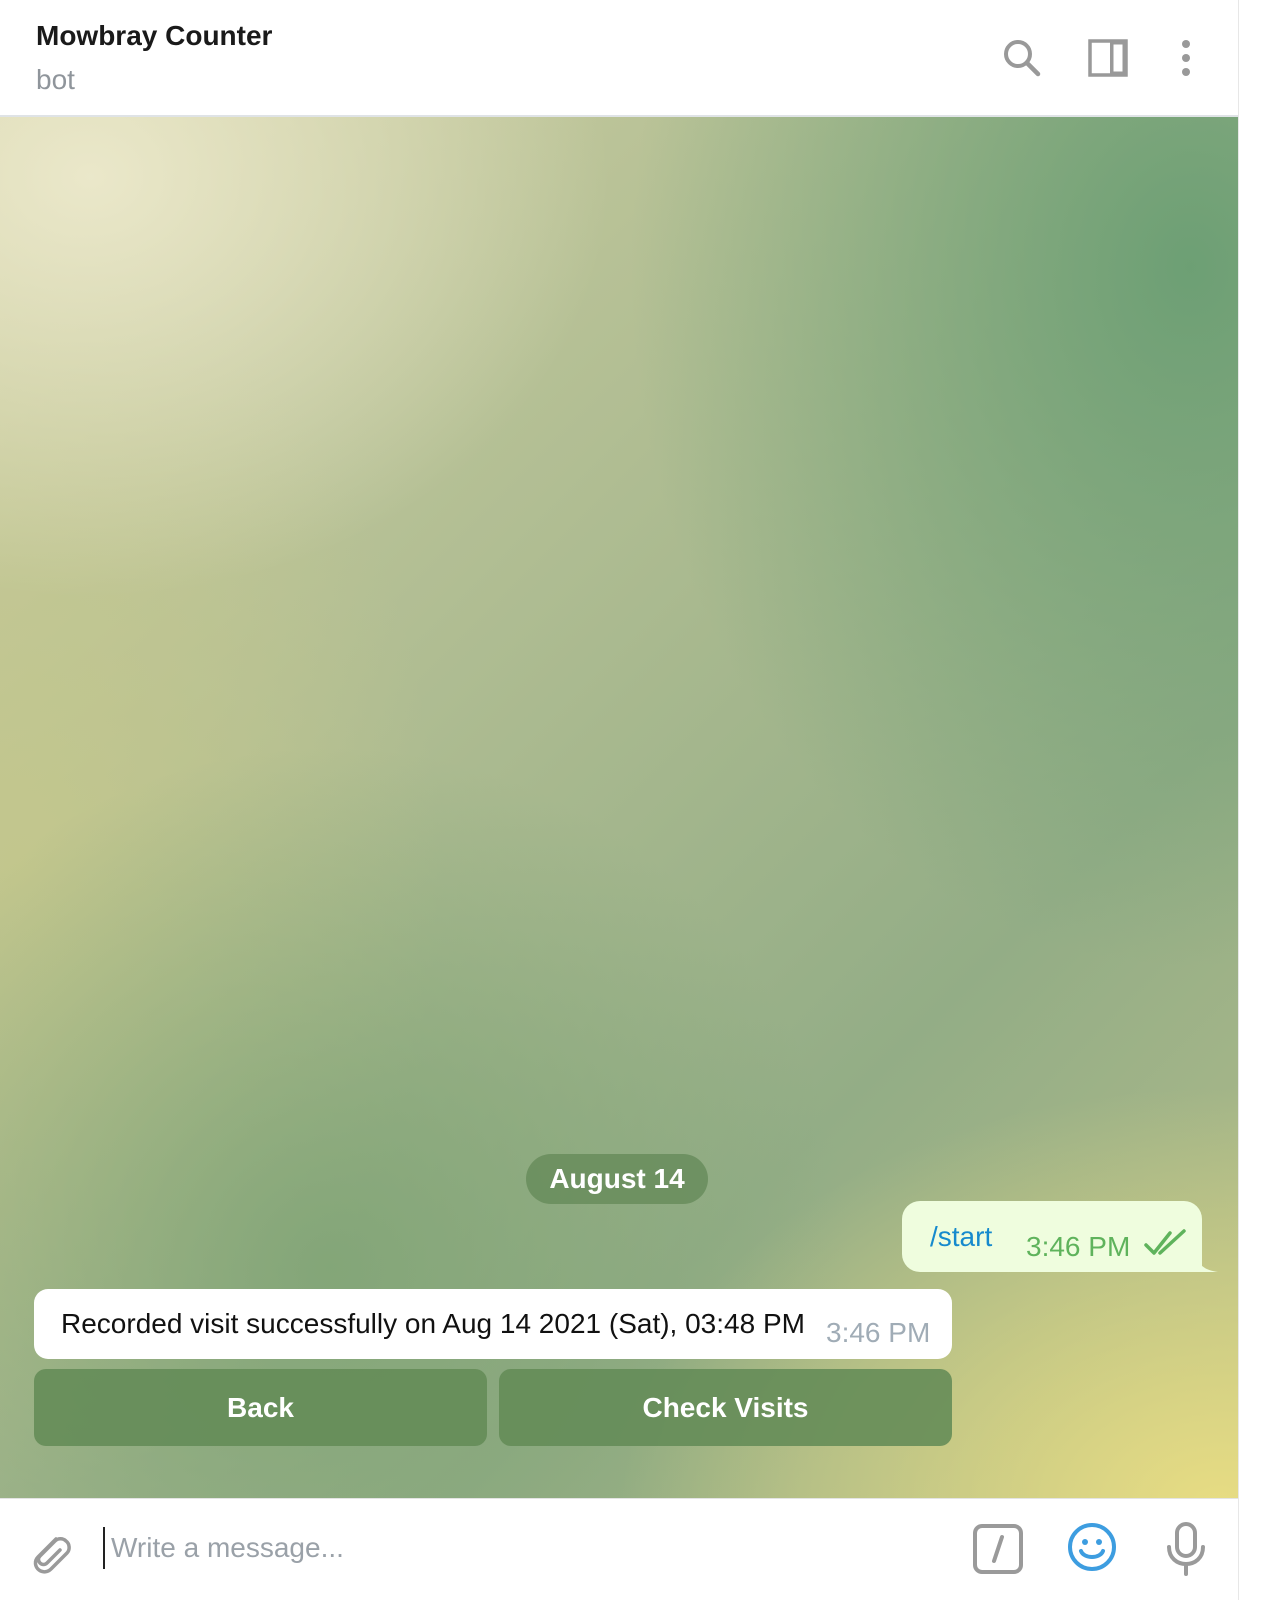 The width and height of the screenshot is (1264, 1600). Describe the element at coordinates (55, 79) in the screenshot. I see `chat-subtitle: bot` at that location.